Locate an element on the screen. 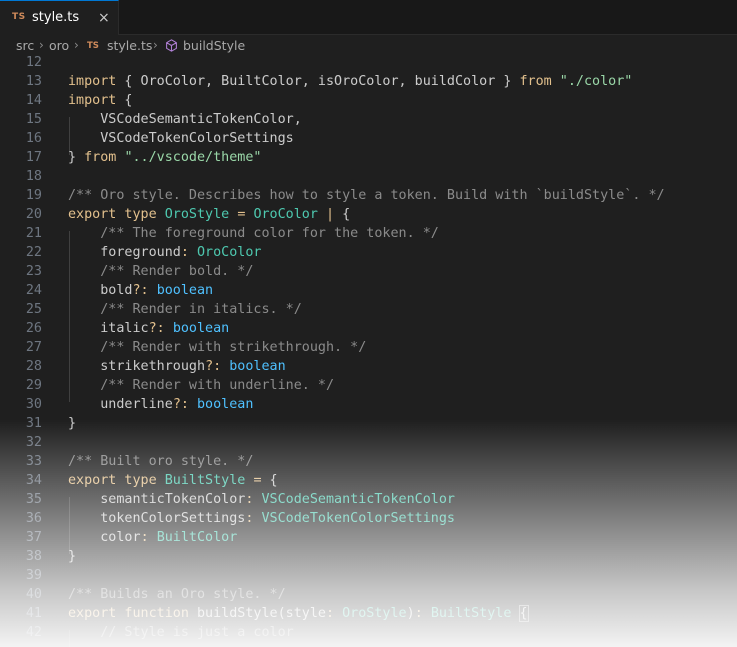 Image resolution: width=737 pixels, height=647 pixels. code-line: 33 /** Built oro style. */ is located at coordinates (368, 461).